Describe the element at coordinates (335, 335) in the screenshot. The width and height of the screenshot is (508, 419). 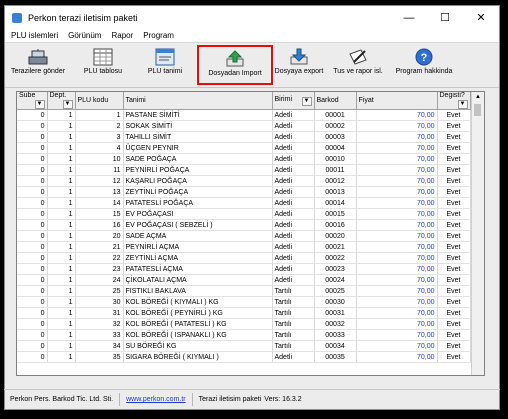
I see `cell-barcode: 00033` at that location.